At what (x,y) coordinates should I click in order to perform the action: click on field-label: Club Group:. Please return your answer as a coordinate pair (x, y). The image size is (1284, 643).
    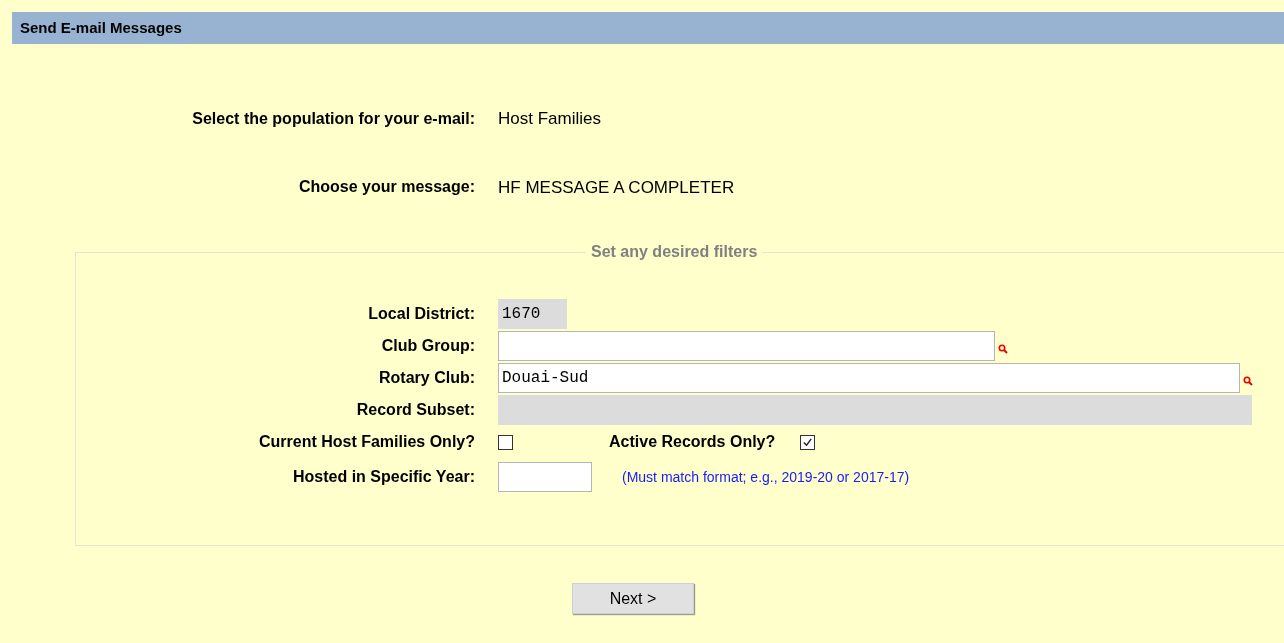
    Looking at the image, I should click on (427, 346).